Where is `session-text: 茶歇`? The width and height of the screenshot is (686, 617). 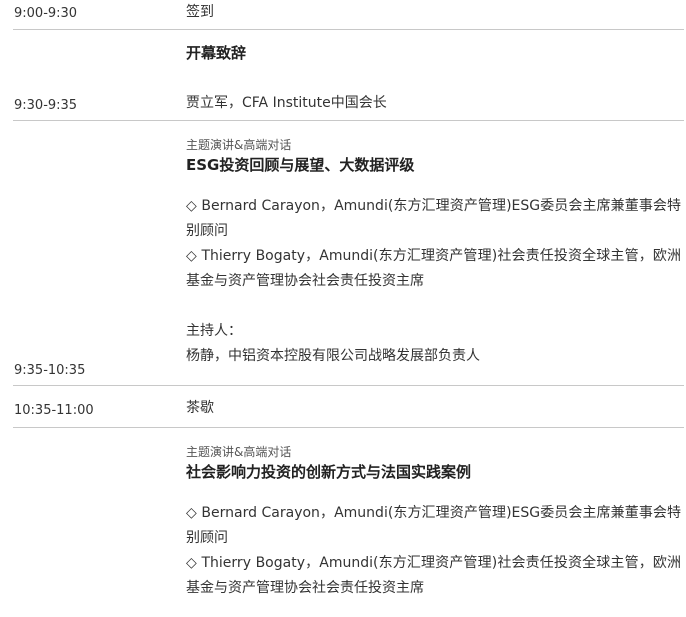 session-text: 茶歇 is located at coordinates (200, 408).